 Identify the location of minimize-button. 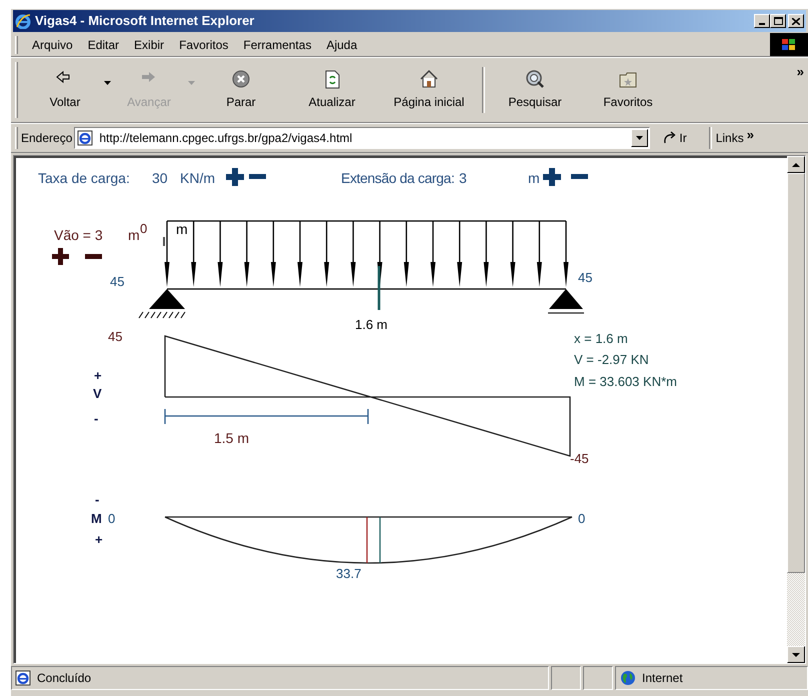
(762, 21).